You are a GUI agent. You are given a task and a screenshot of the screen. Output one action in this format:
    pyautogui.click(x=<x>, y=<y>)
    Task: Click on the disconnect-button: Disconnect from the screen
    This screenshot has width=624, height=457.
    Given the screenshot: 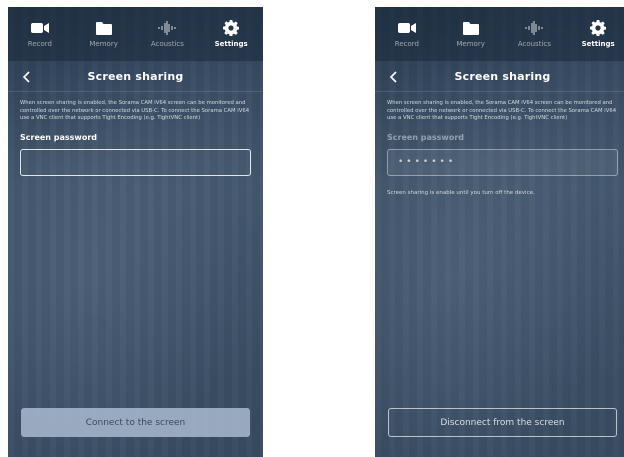 What is the action you would take?
    pyautogui.click(x=502, y=422)
    